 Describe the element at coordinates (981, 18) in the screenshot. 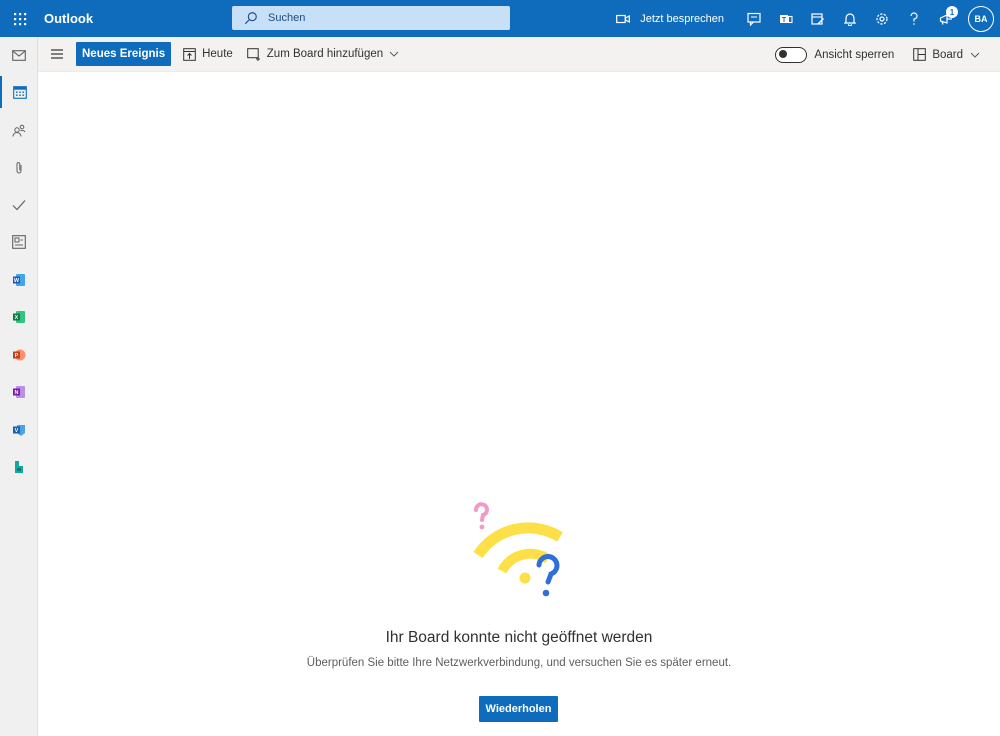

I see `avatar: BA` at that location.